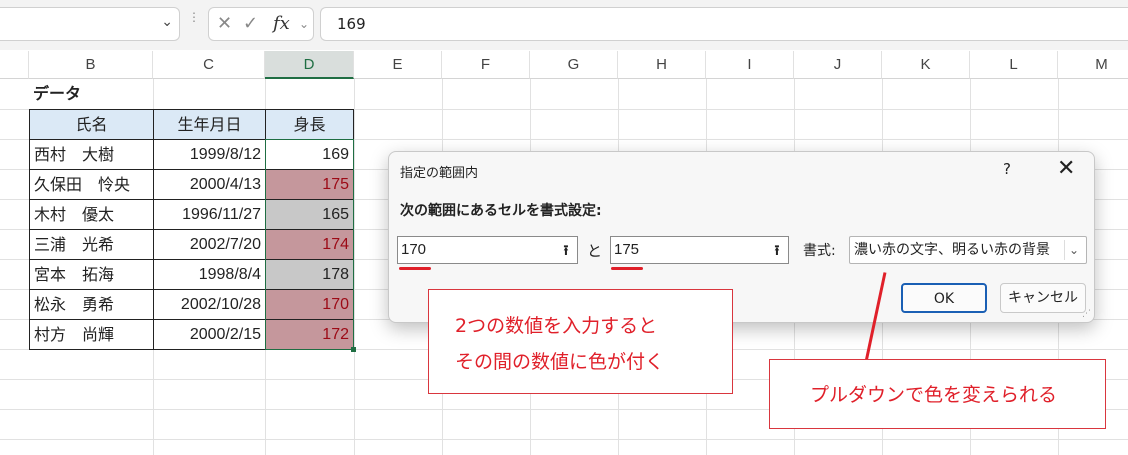 This screenshot has height=455, width=1128. I want to click on formula-input: 169, so click(724, 24).